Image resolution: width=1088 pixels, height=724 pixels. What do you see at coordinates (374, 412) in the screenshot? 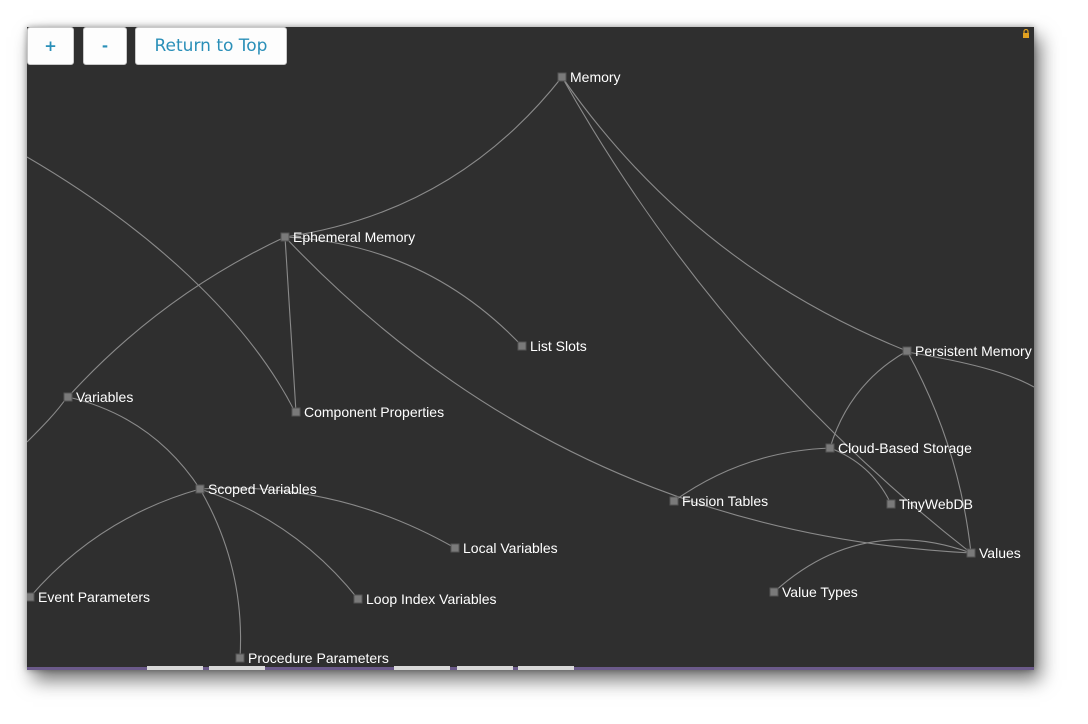
I see `node-label: Component Properties` at bounding box center [374, 412].